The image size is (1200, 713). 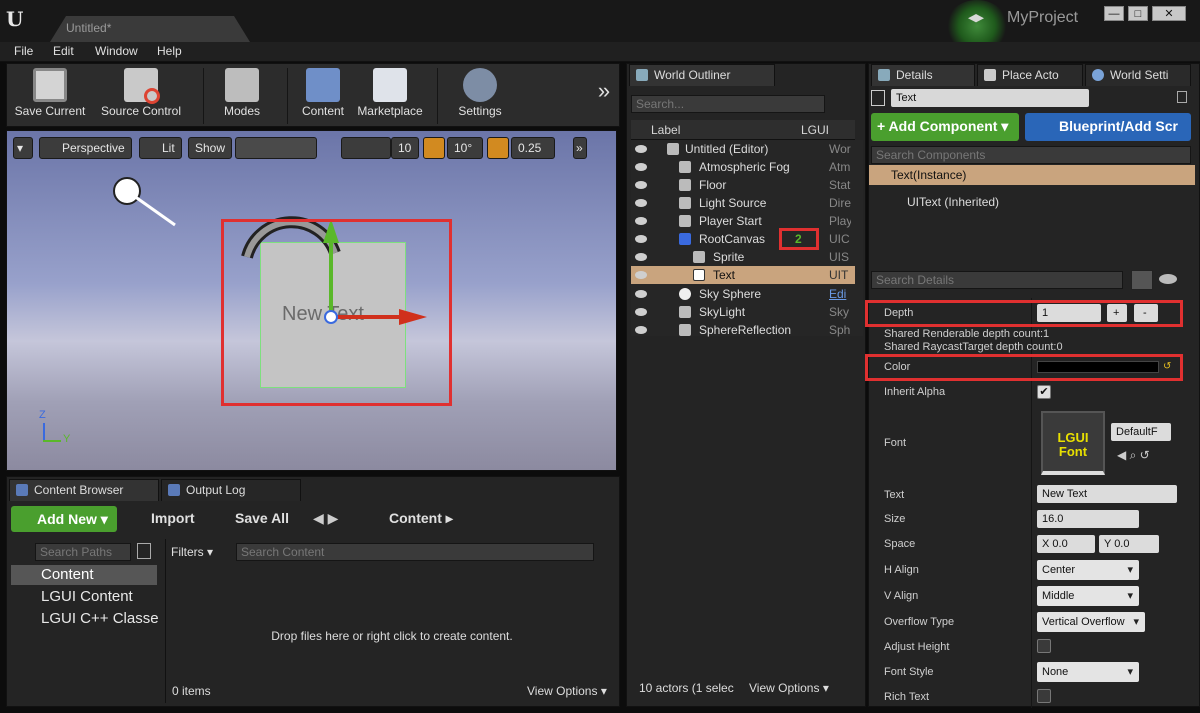 What do you see at coordinates (150, 29) in the screenshot?
I see `document-tab: Untitled*` at bounding box center [150, 29].